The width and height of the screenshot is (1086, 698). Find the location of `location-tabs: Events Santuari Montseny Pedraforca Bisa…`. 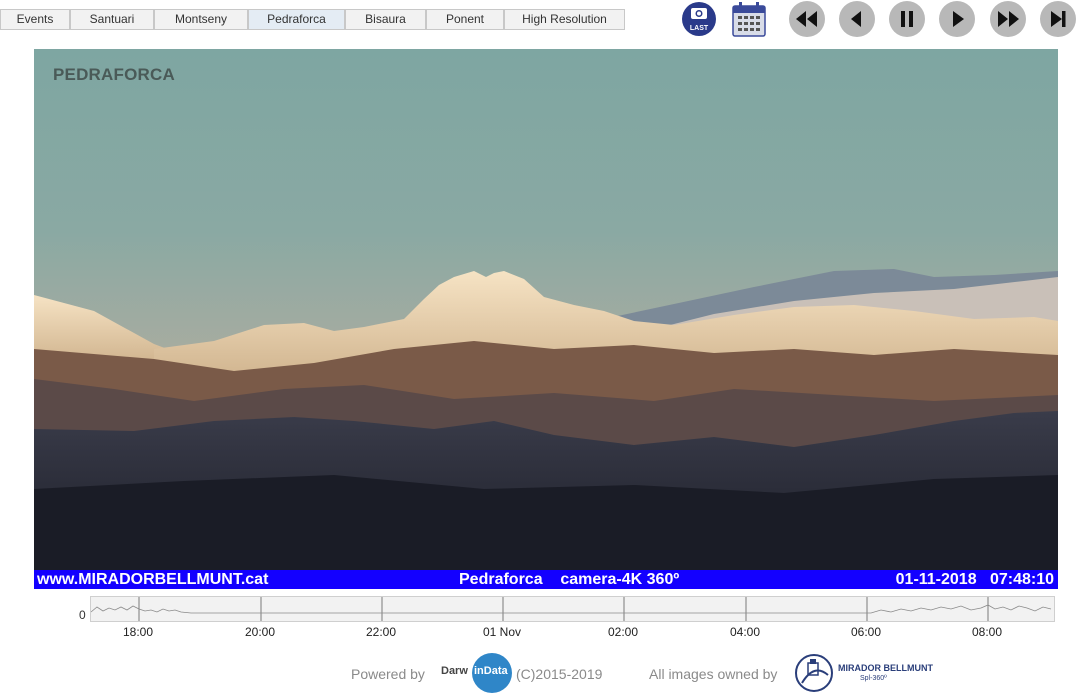

location-tabs: Events Santuari Montseny Pedraforca Bisa… is located at coordinates (312, 19).